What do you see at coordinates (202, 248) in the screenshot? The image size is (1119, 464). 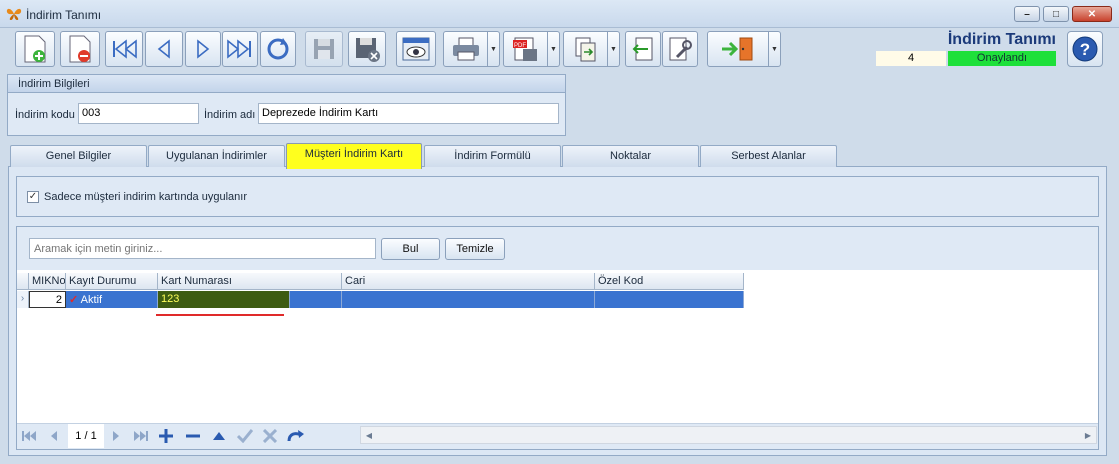 I see `search-input` at bounding box center [202, 248].